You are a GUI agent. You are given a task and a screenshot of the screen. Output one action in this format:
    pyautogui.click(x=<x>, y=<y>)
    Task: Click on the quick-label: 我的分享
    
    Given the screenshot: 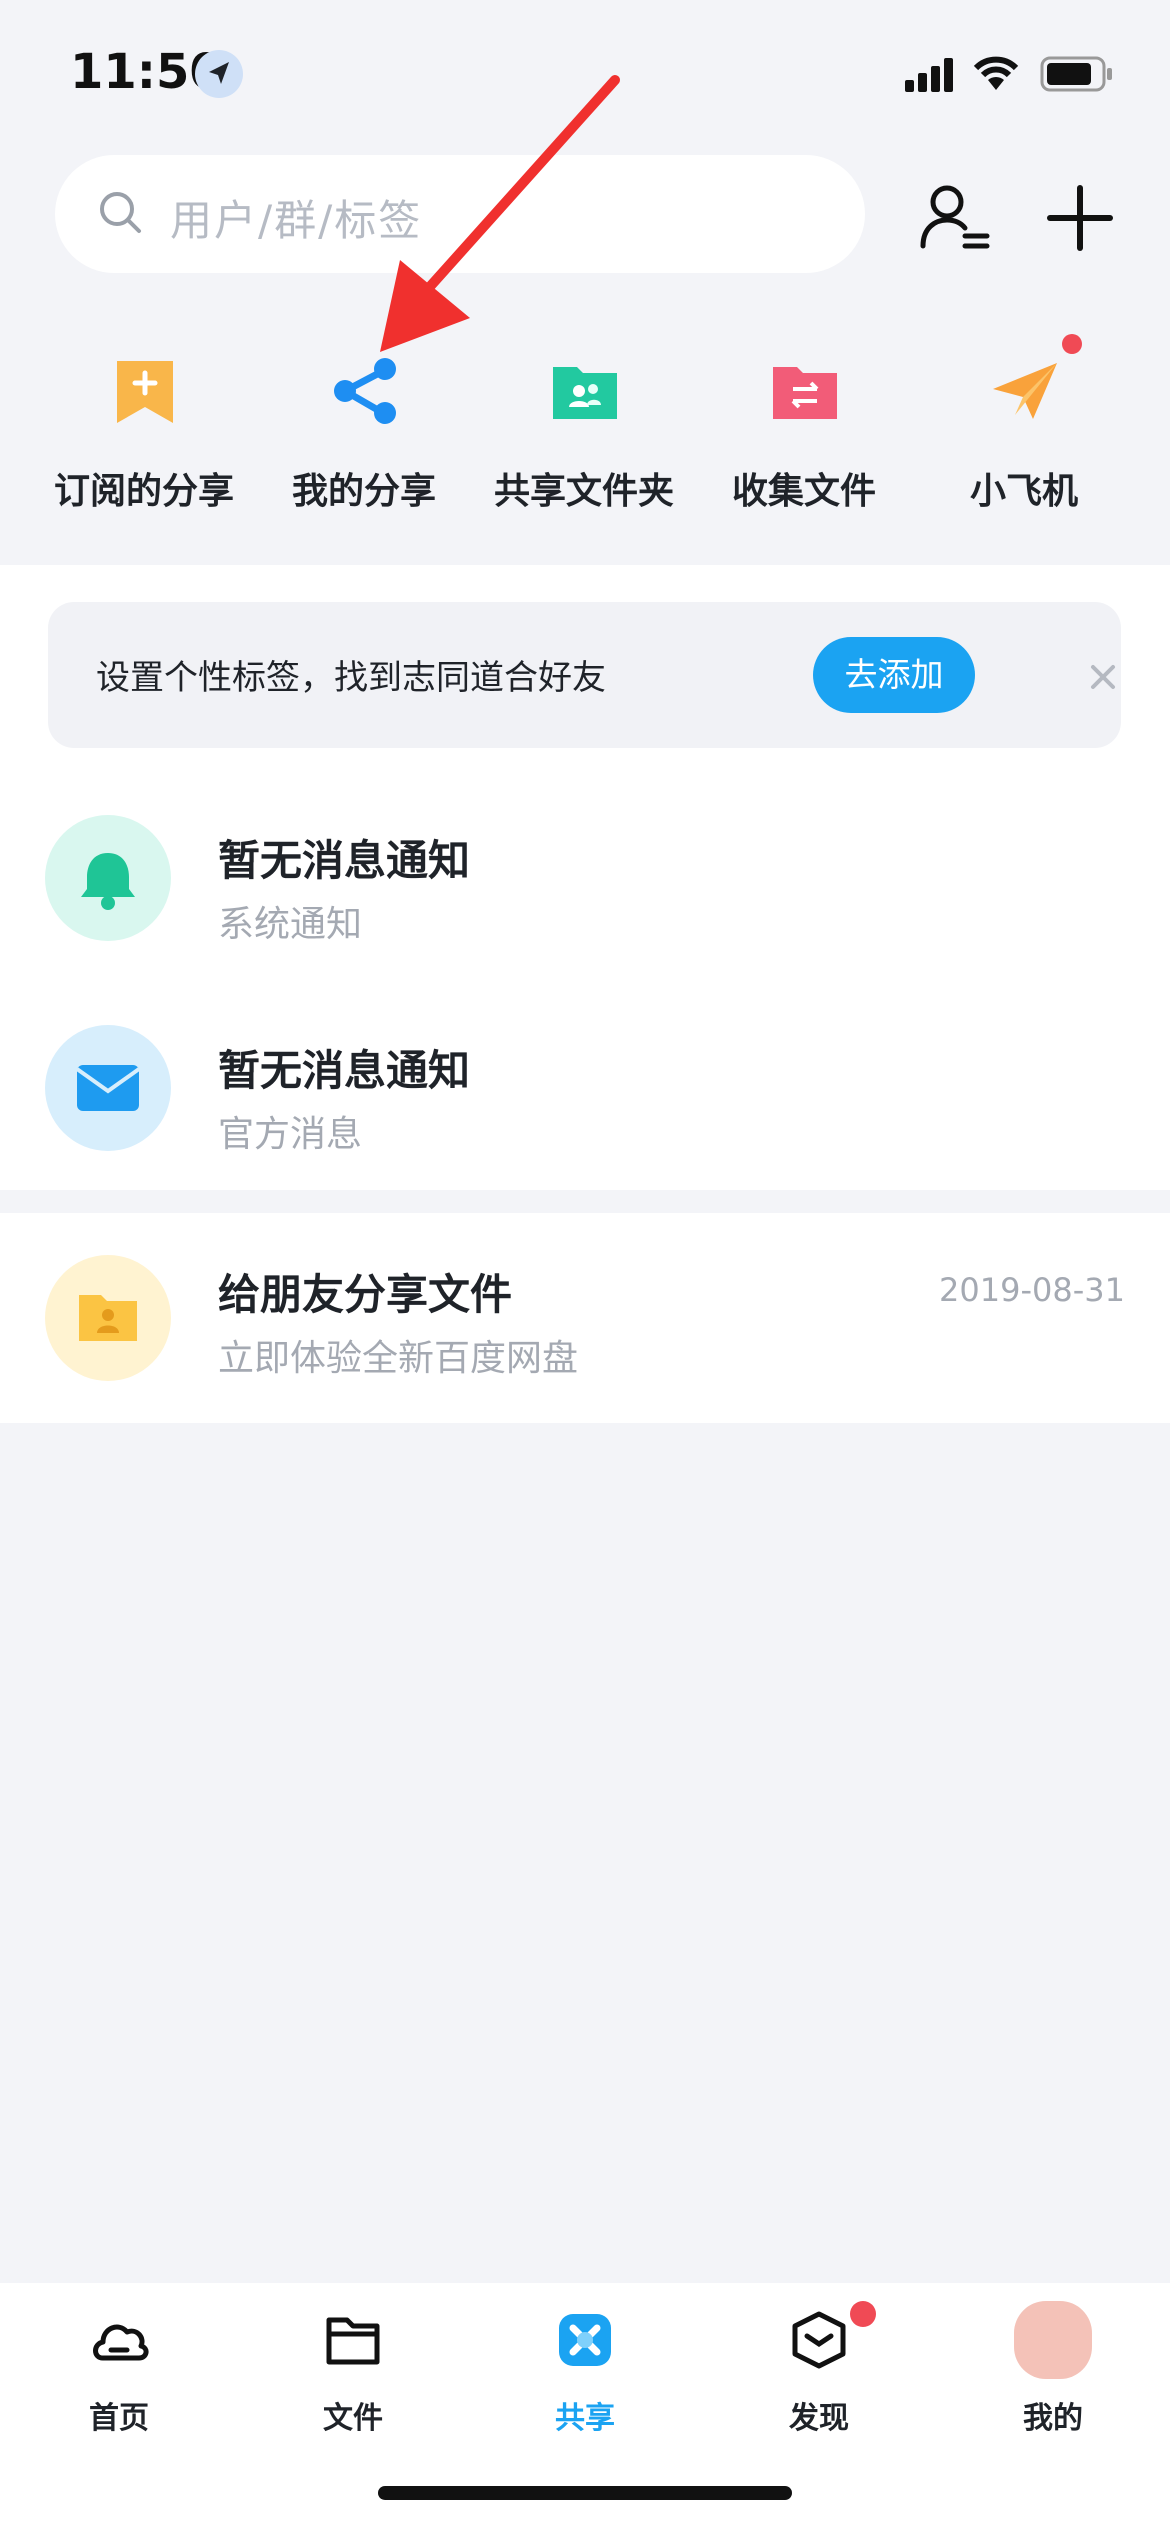 What is the action you would take?
    pyautogui.click(x=363, y=491)
    